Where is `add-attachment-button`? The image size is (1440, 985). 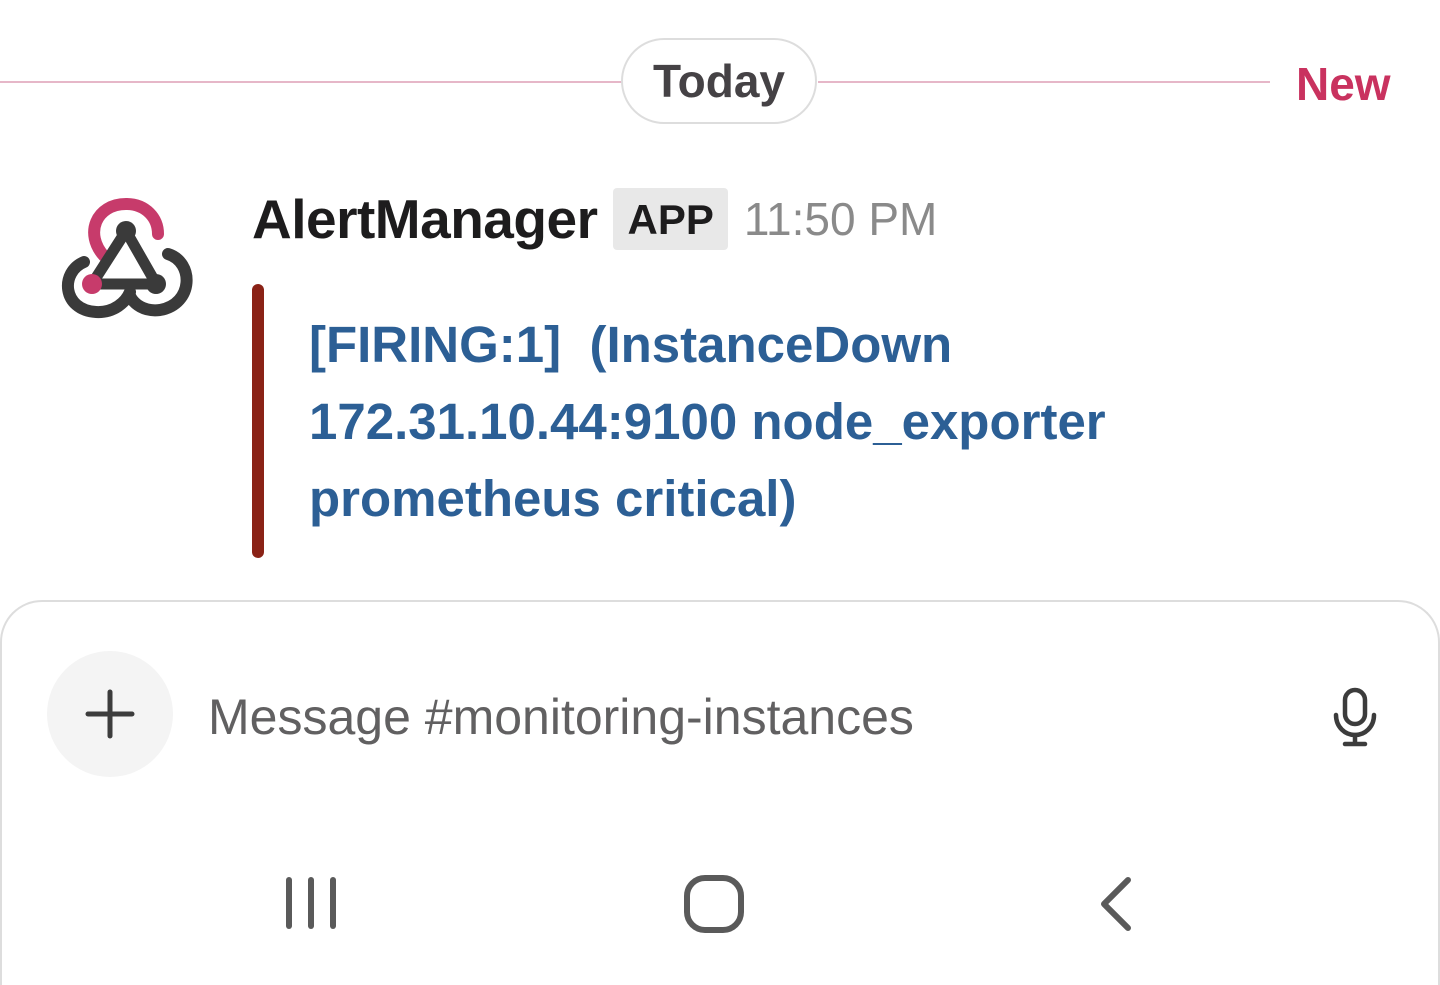
add-attachment-button is located at coordinates (110, 714).